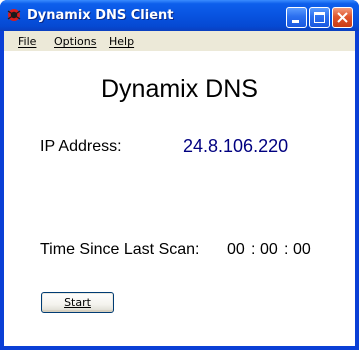 This screenshot has width=359, height=350. I want to click on maximize-icon, so click(319, 17).